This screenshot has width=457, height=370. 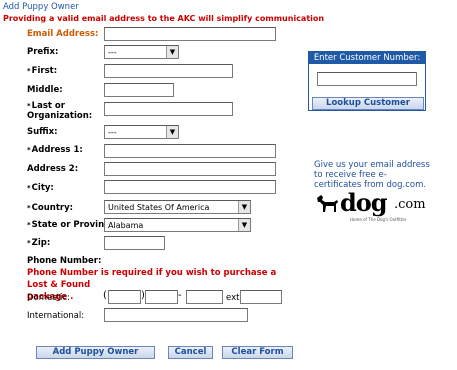 What do you see at coordinates (190, 352) in the screenshot?
I see `cancel-button: Cancel` at bounding box center [190, 352].